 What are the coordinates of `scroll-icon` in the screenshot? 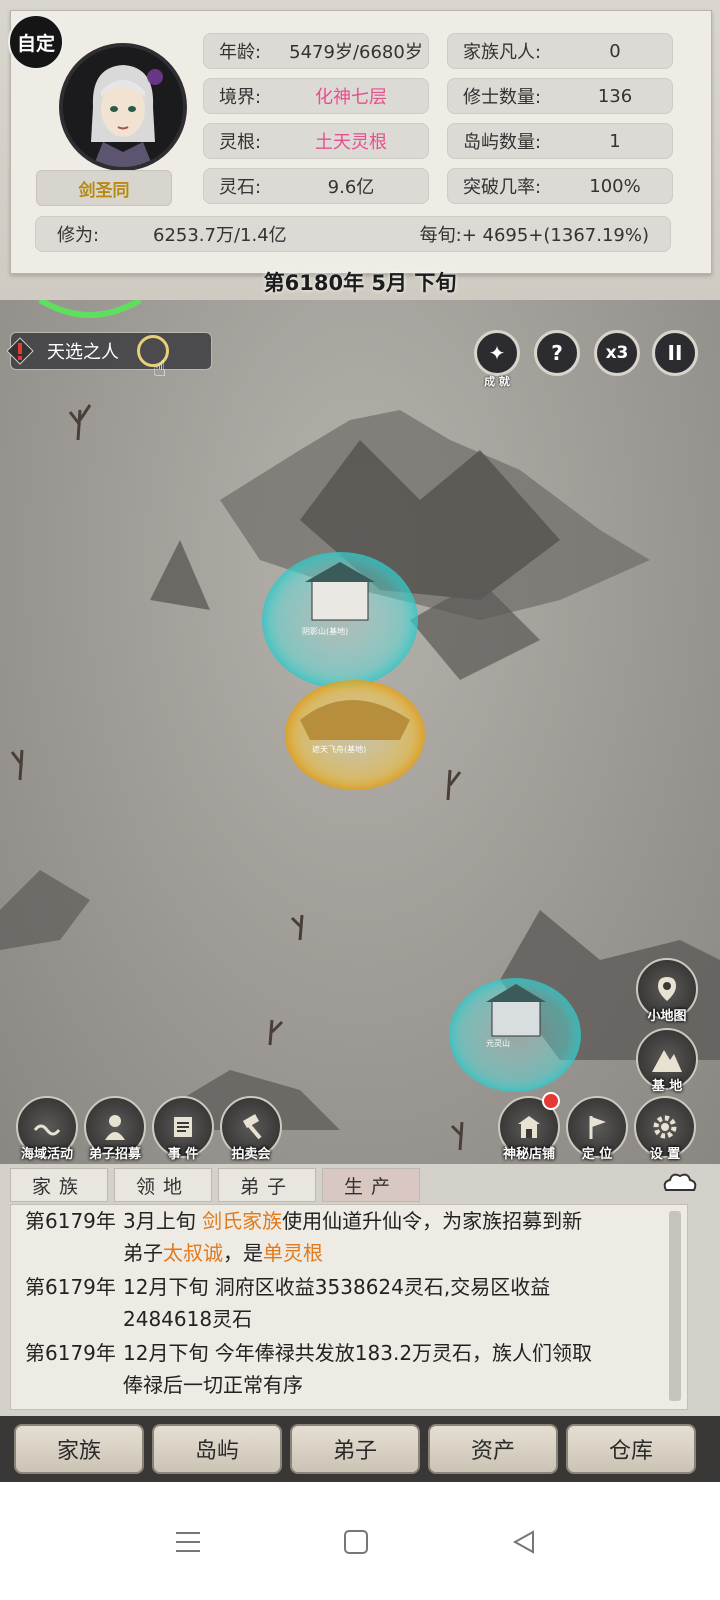 It's located at (183, 1127).